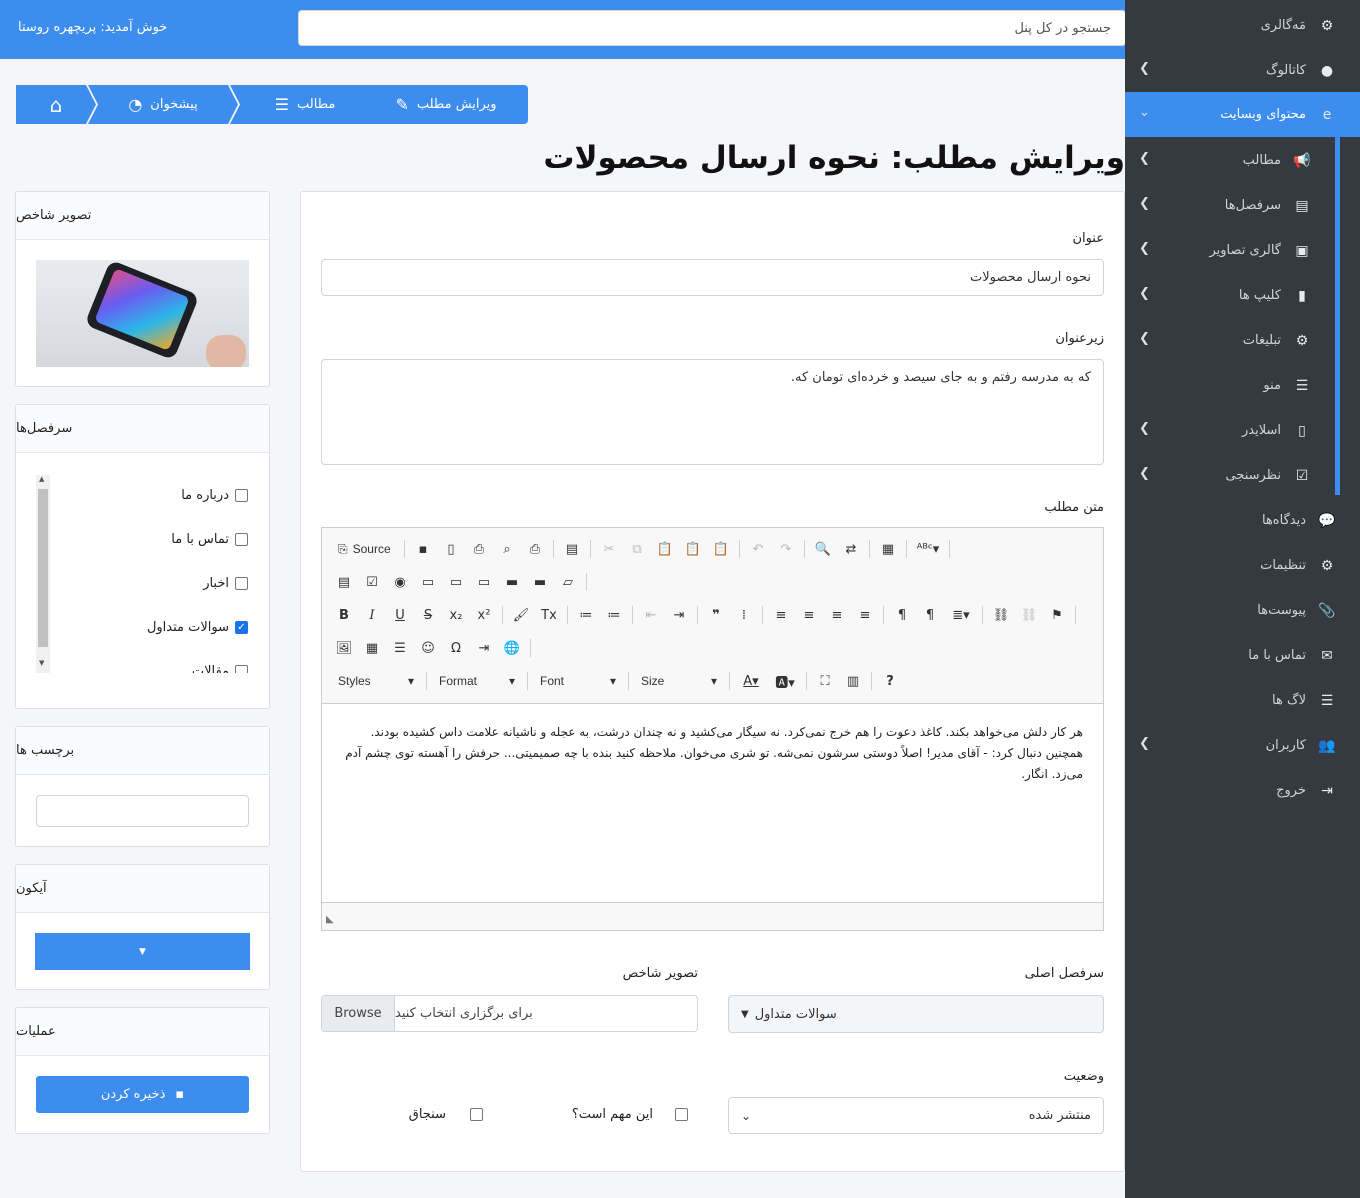  What do you see at coordinates (535, 549) in the screenshot?
I see `print-icon: ⎙` at bounding box center [535, 549].